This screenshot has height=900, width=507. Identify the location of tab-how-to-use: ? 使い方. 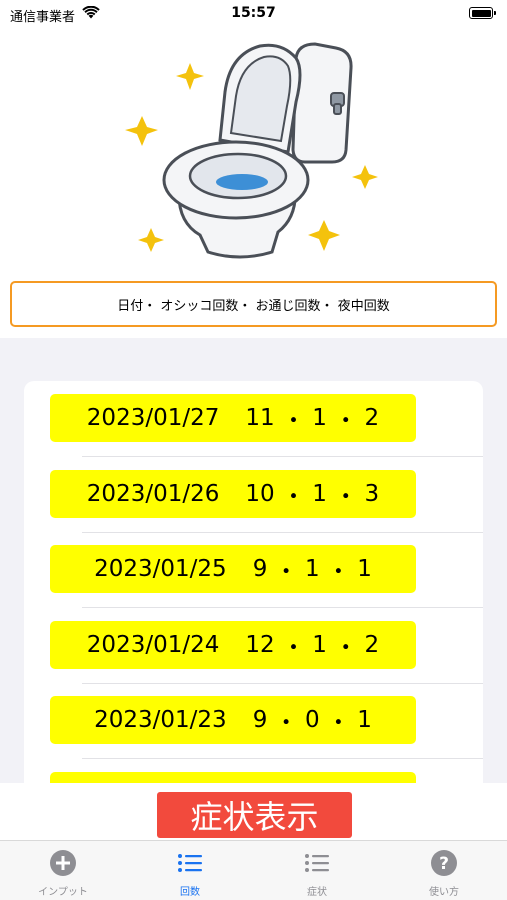
(444, 870).